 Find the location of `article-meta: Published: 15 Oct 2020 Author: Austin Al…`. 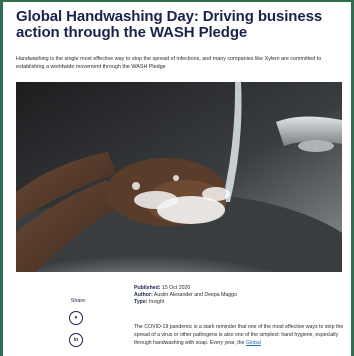

article-meta: Published: 15 Oct 2020 Author: Austin Al… is located at coordinates (239, 295).